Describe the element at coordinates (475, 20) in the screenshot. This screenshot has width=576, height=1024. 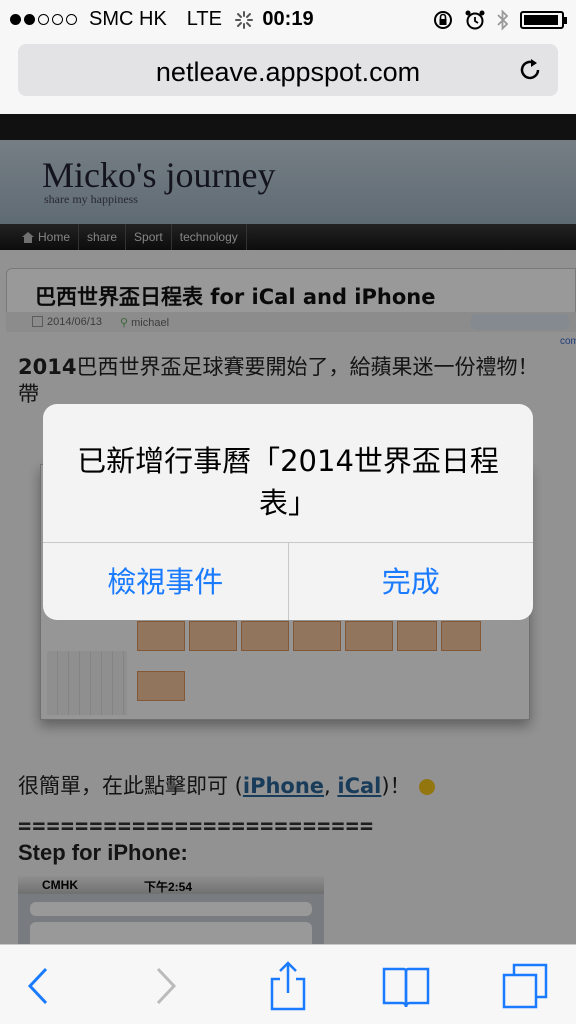
I see `alarm-clock-icon` at that location.